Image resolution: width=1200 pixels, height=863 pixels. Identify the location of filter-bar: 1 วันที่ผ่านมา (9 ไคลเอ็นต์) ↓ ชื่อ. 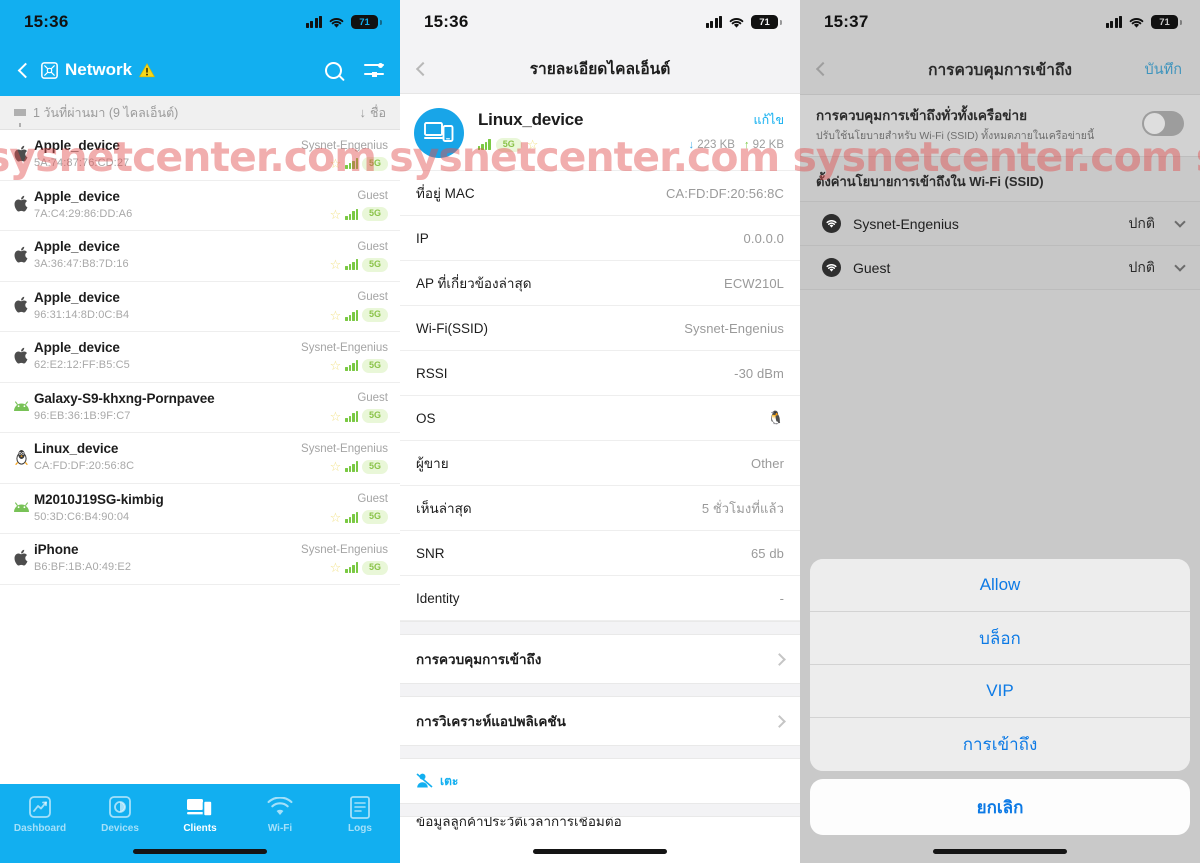
(200, 113).